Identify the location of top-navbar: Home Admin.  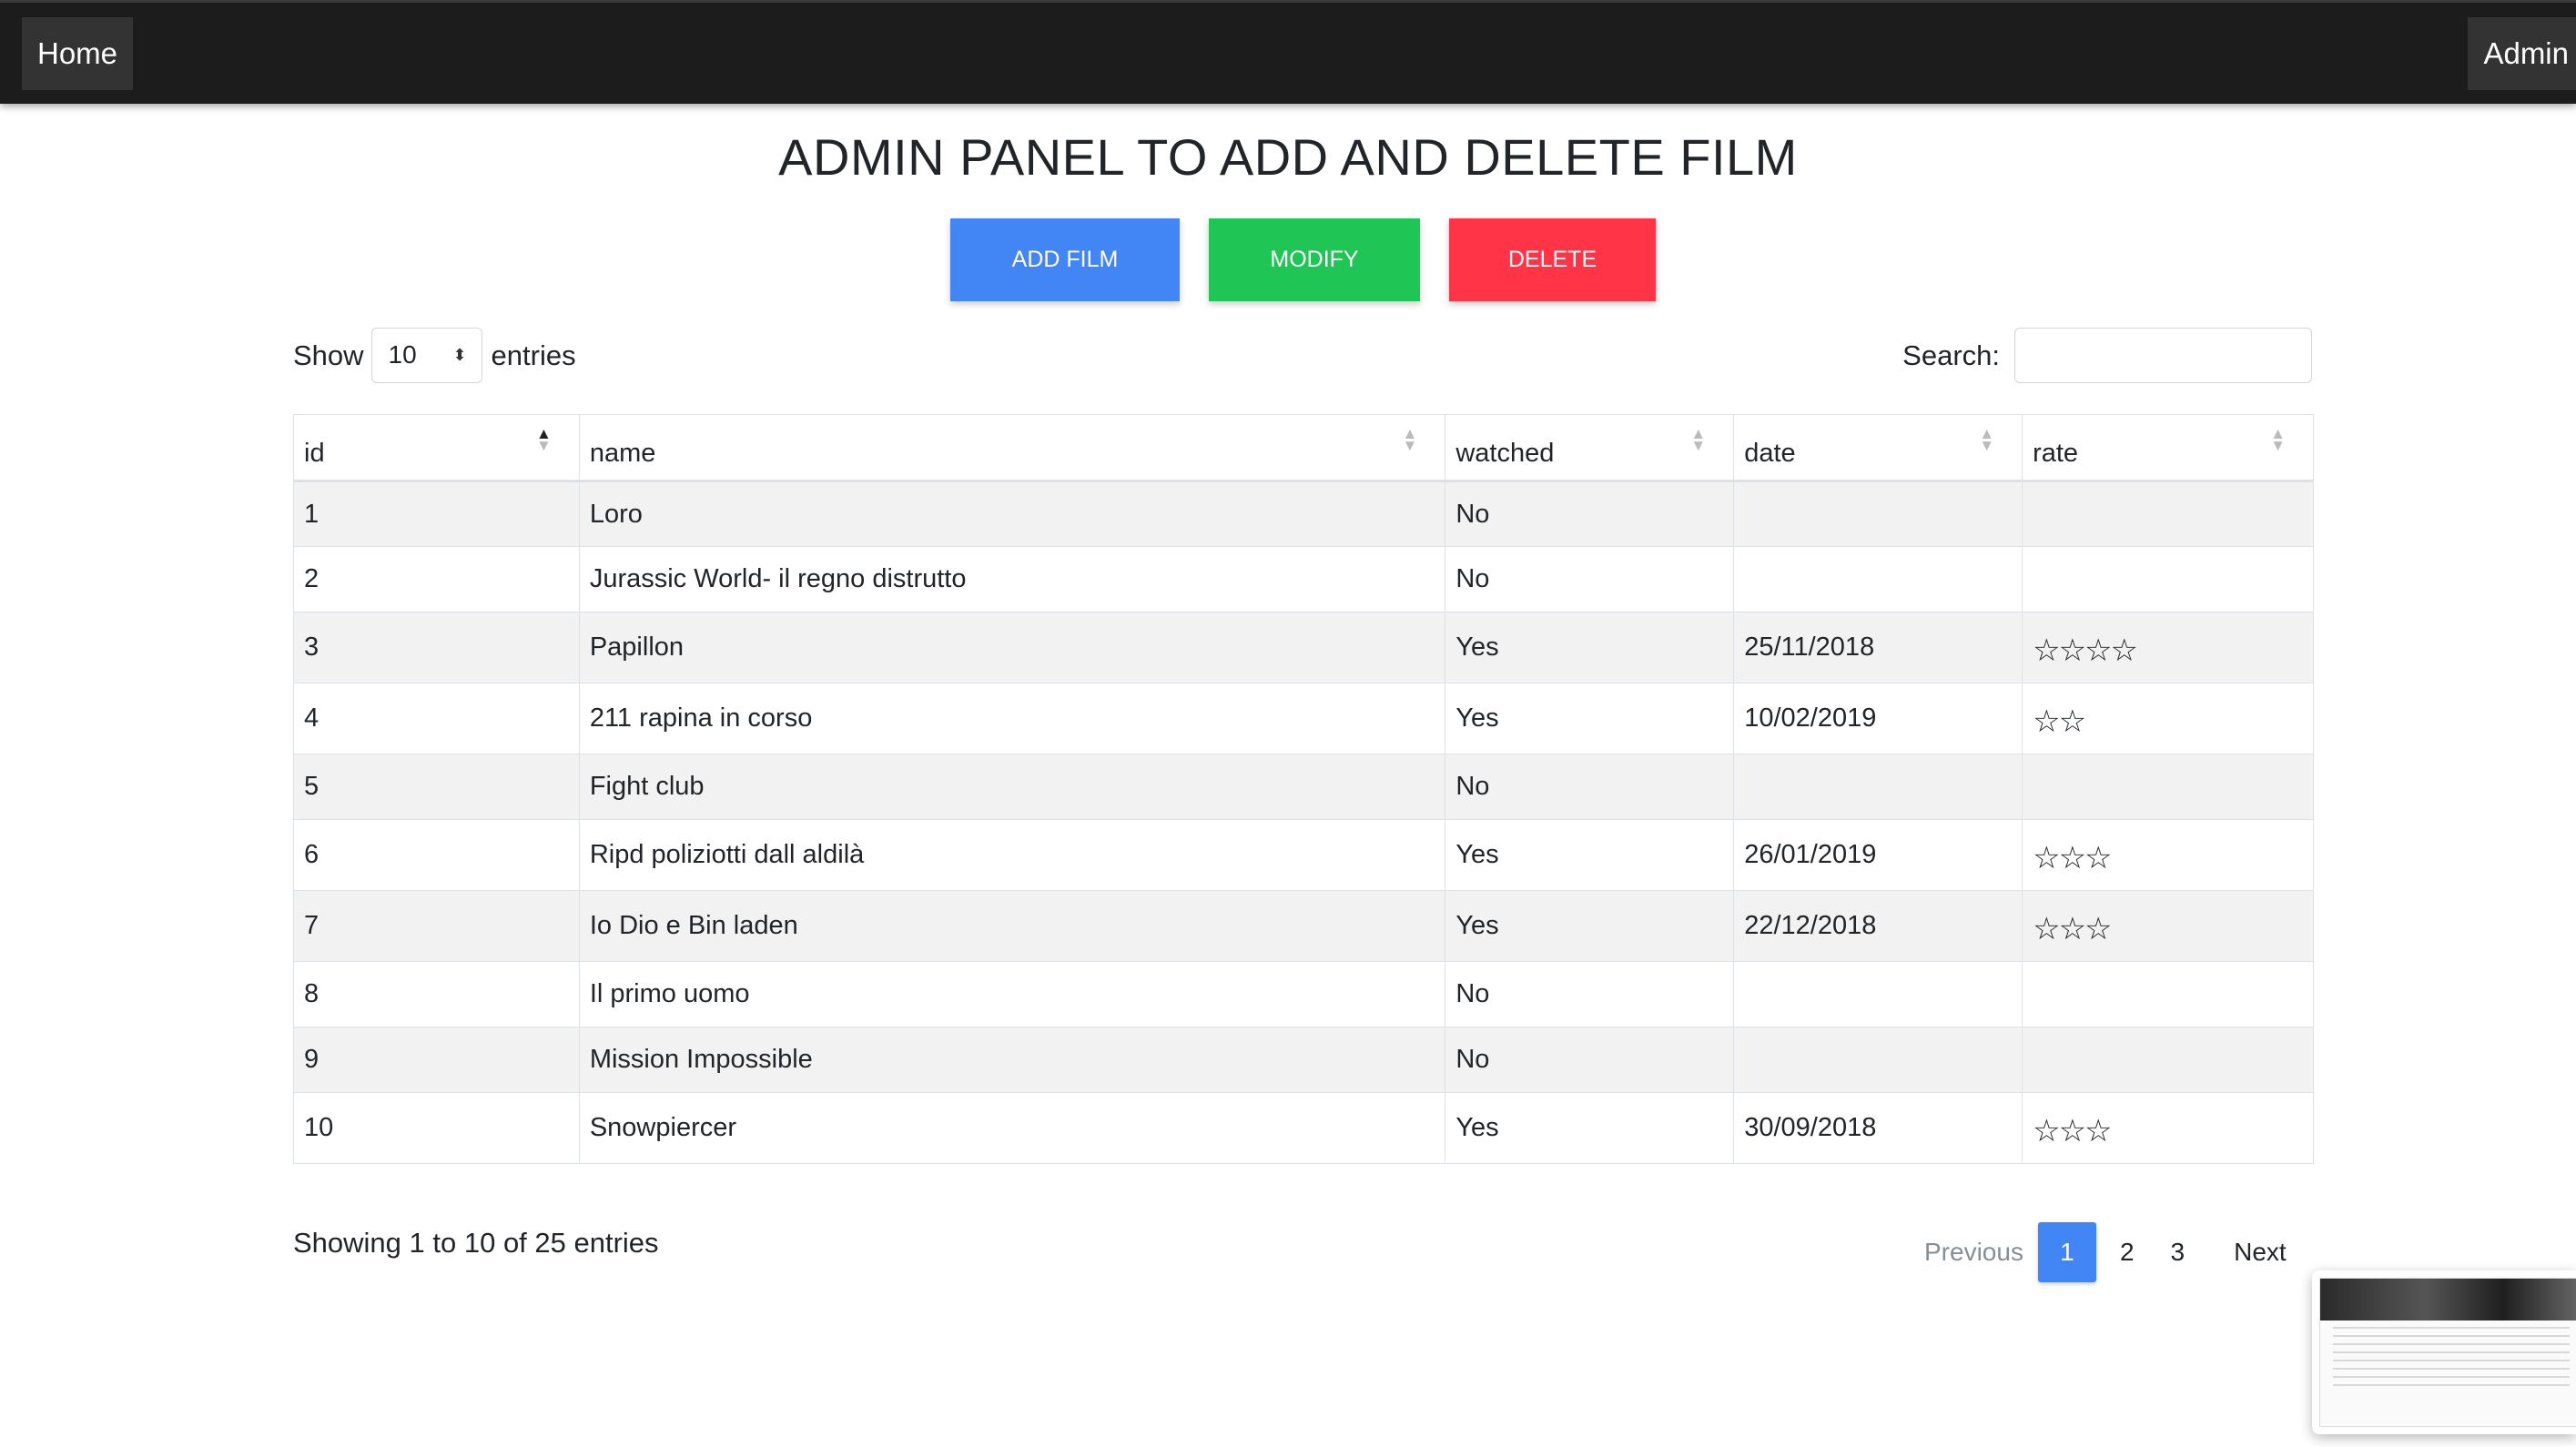
(1288, 52).